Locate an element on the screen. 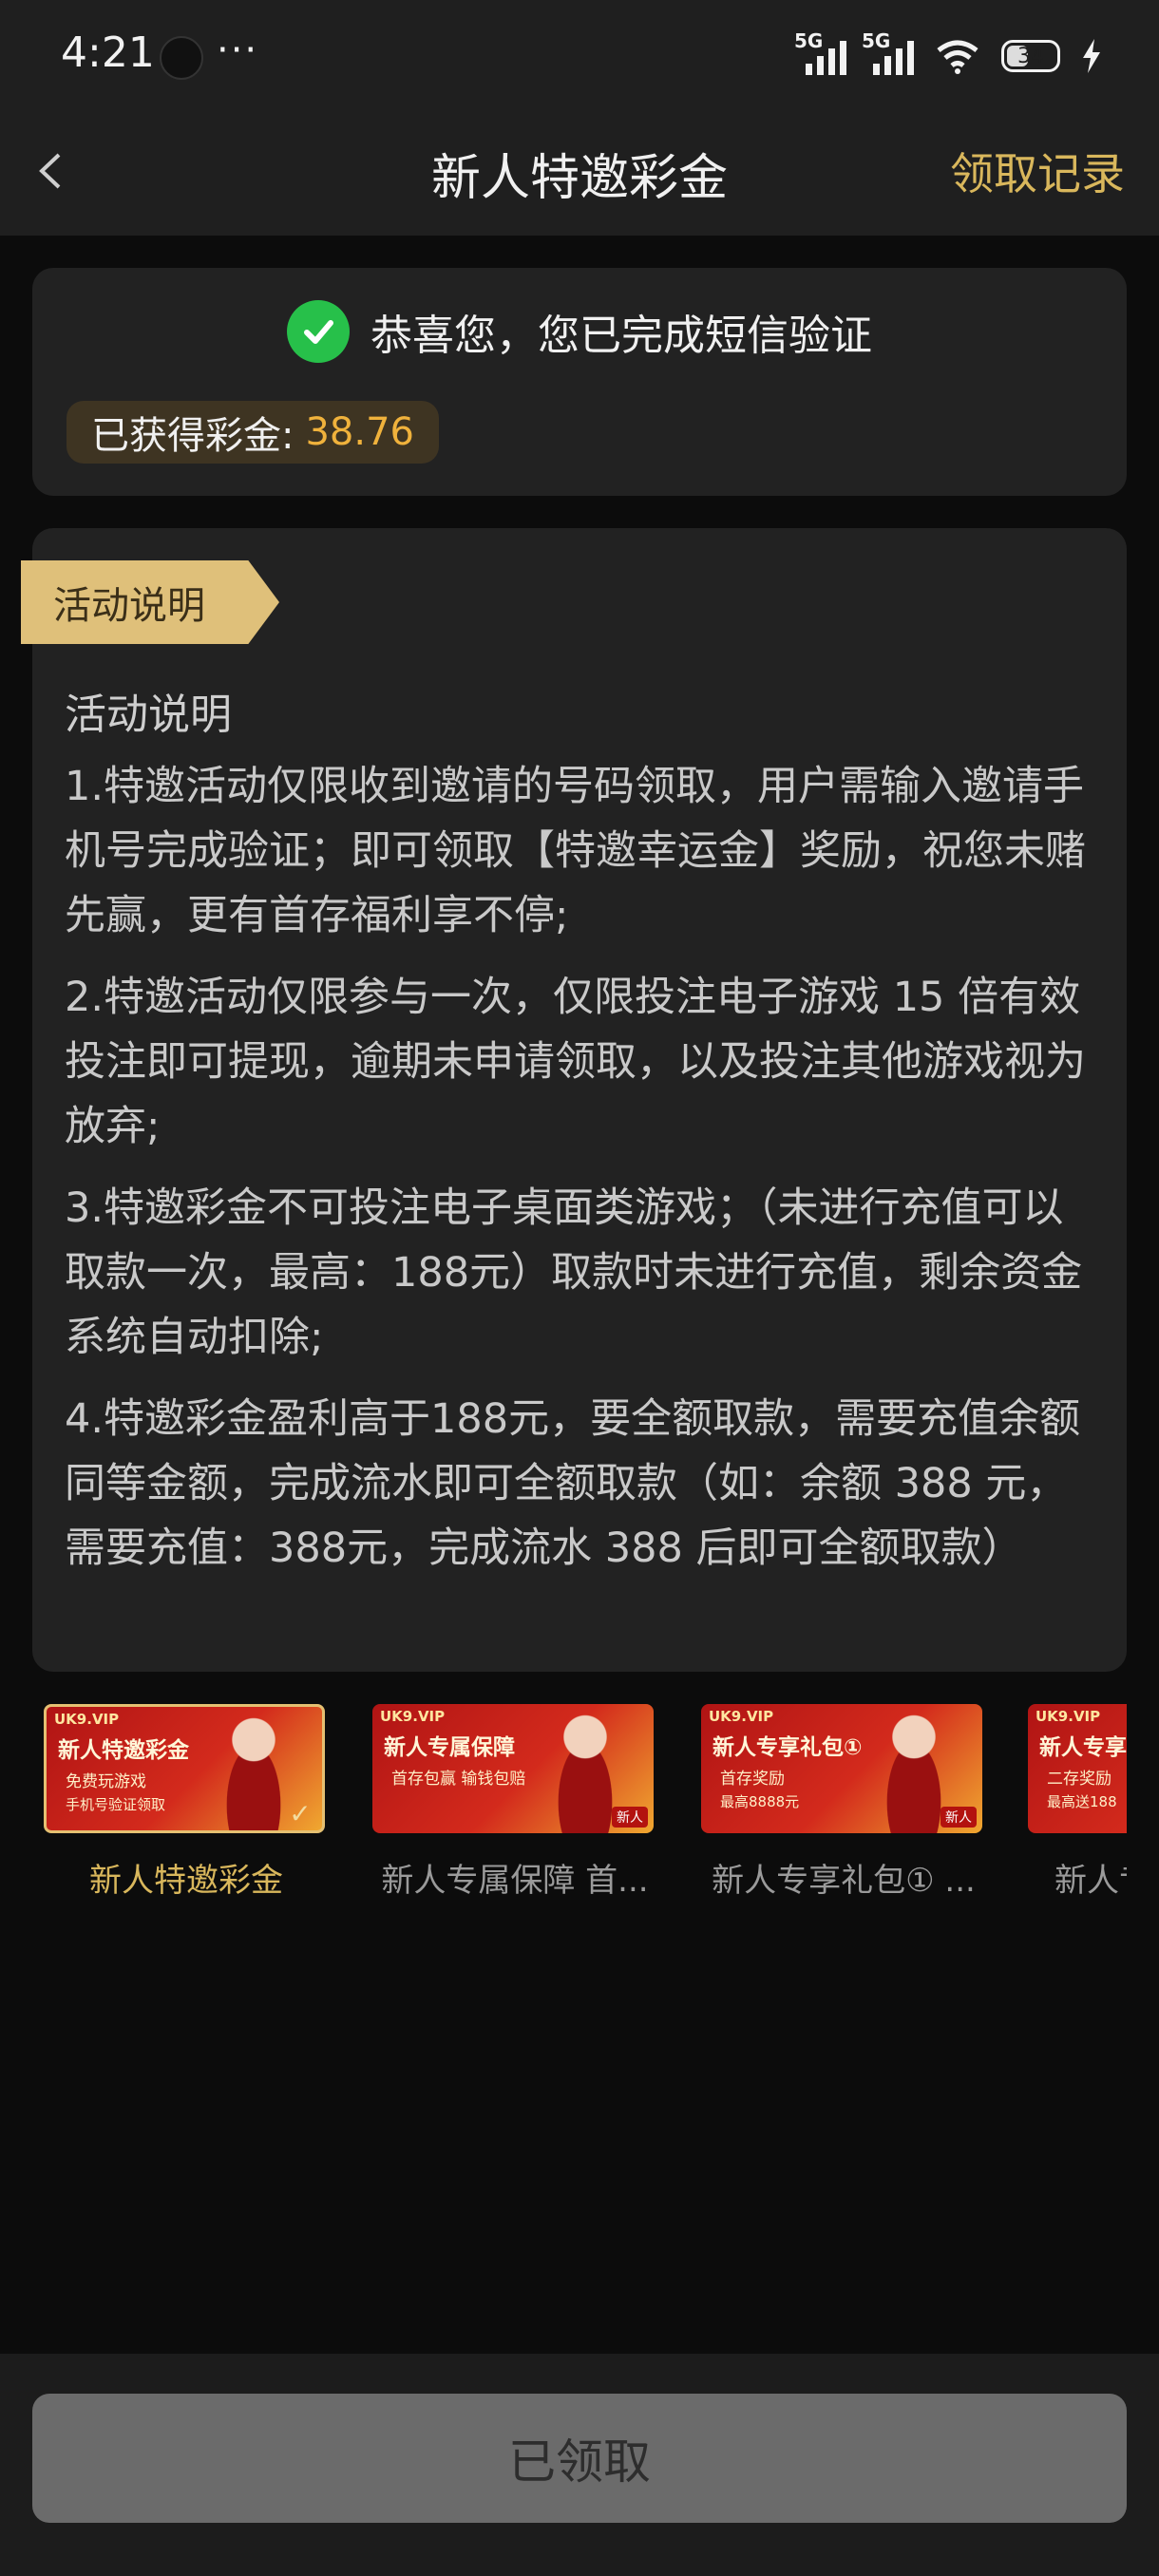  earned-bonus-badge: 已获得彩金: 38.76 is located at coordinates (252, 432).